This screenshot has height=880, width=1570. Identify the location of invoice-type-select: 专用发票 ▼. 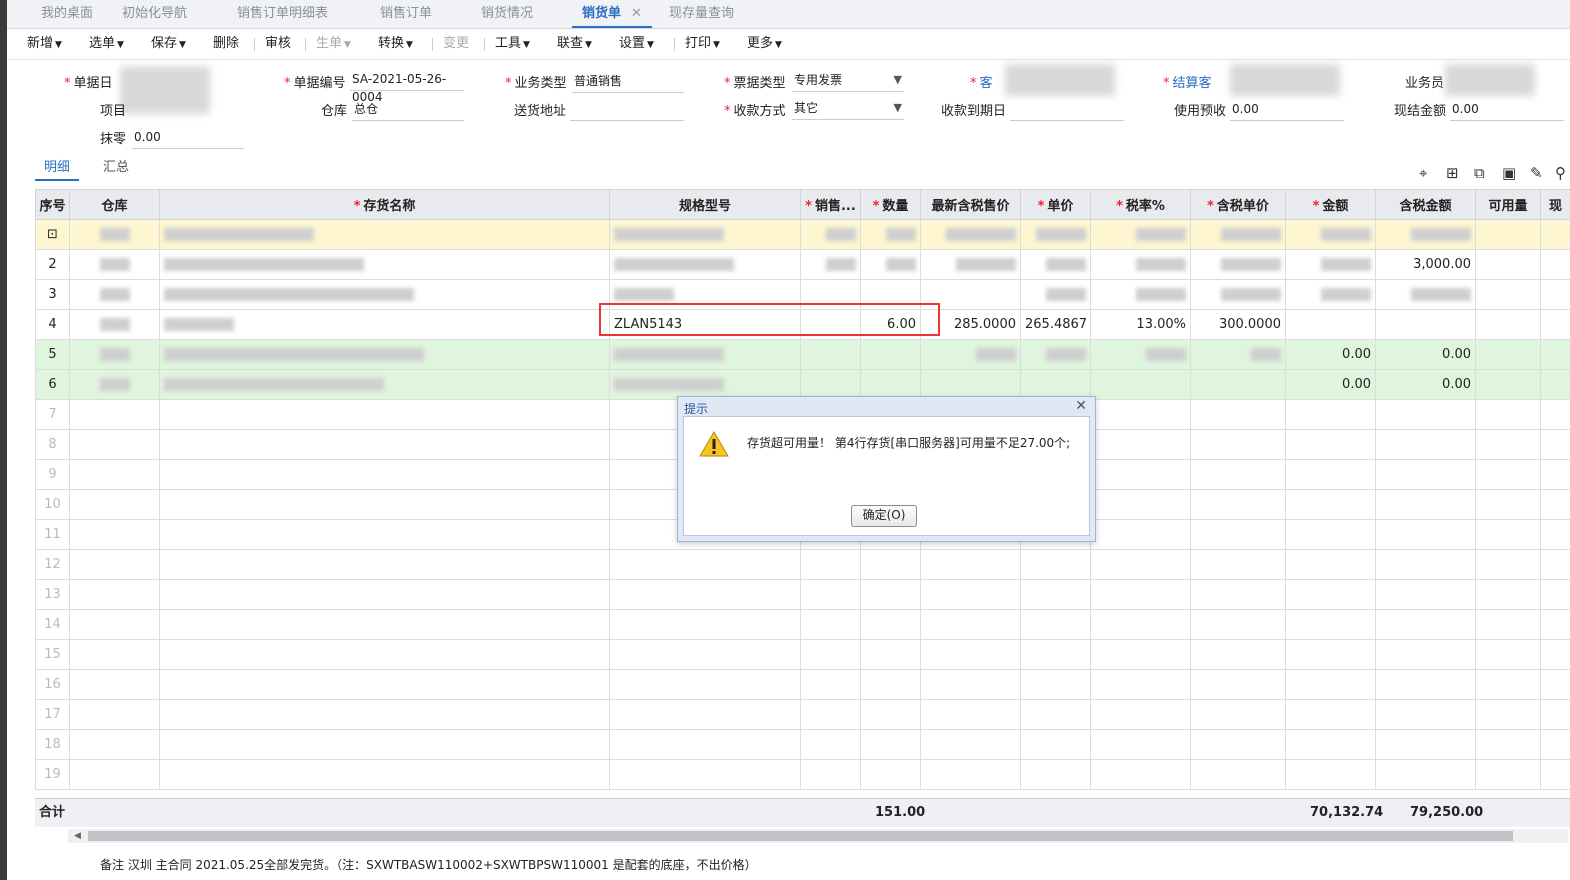
(848, 81).